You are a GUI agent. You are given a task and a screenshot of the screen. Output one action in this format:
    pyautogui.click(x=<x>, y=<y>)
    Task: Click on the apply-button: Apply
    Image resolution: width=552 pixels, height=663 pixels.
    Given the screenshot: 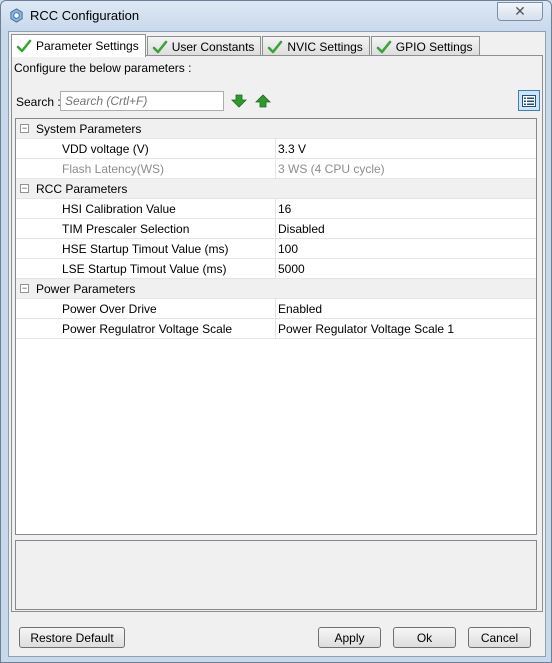 What is the action you would take?
    pyautogui.click(x=349, y=637)
    